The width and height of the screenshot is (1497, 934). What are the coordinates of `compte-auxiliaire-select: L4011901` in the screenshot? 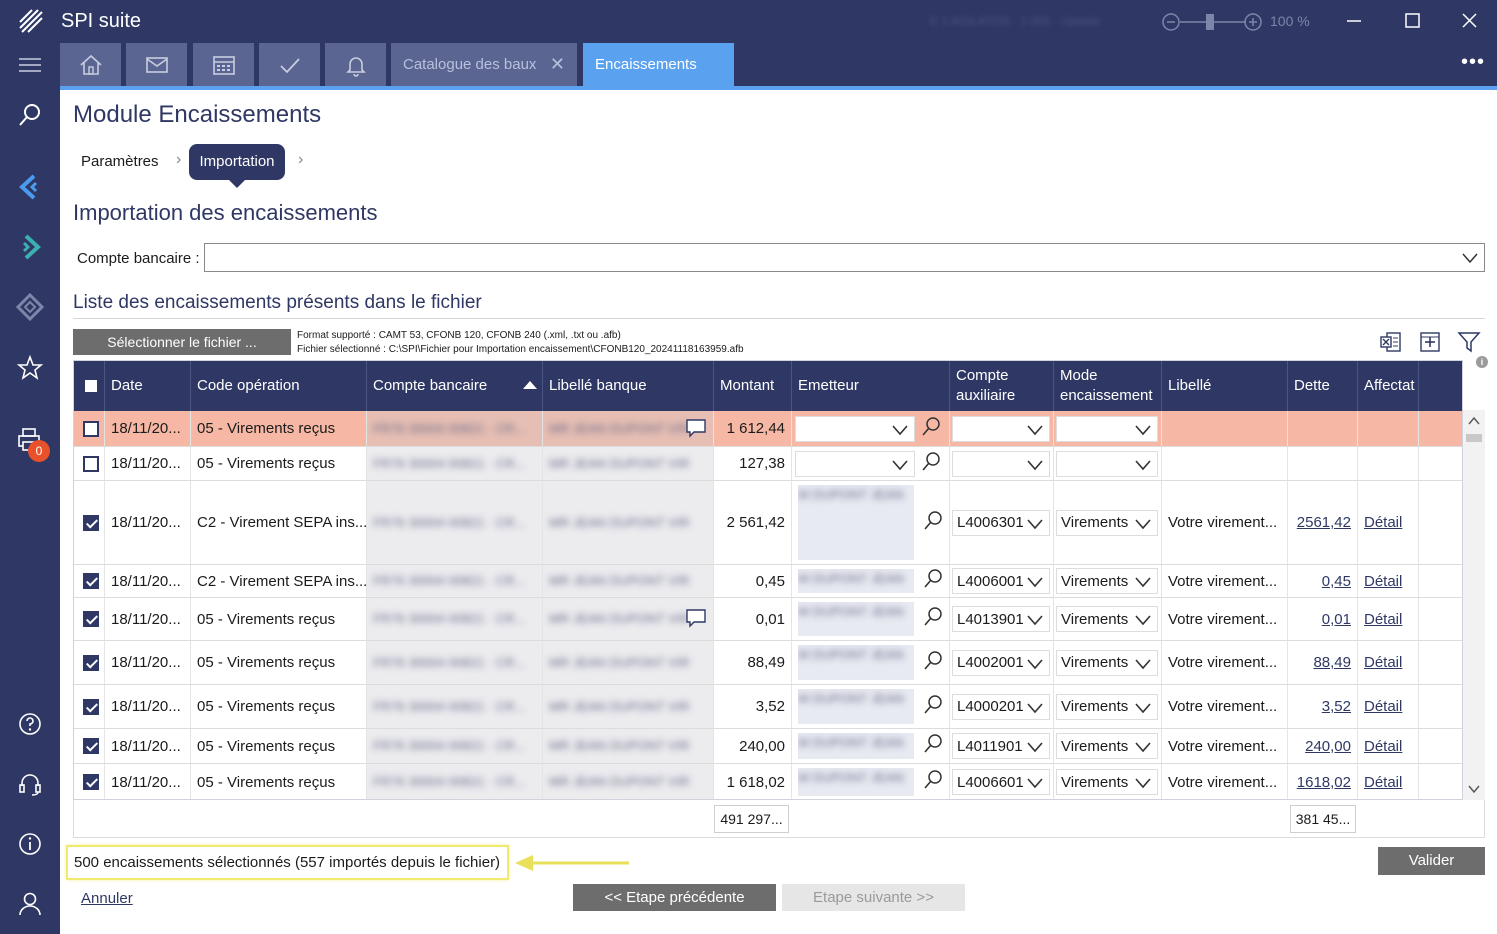 It's located at (1001, 746).